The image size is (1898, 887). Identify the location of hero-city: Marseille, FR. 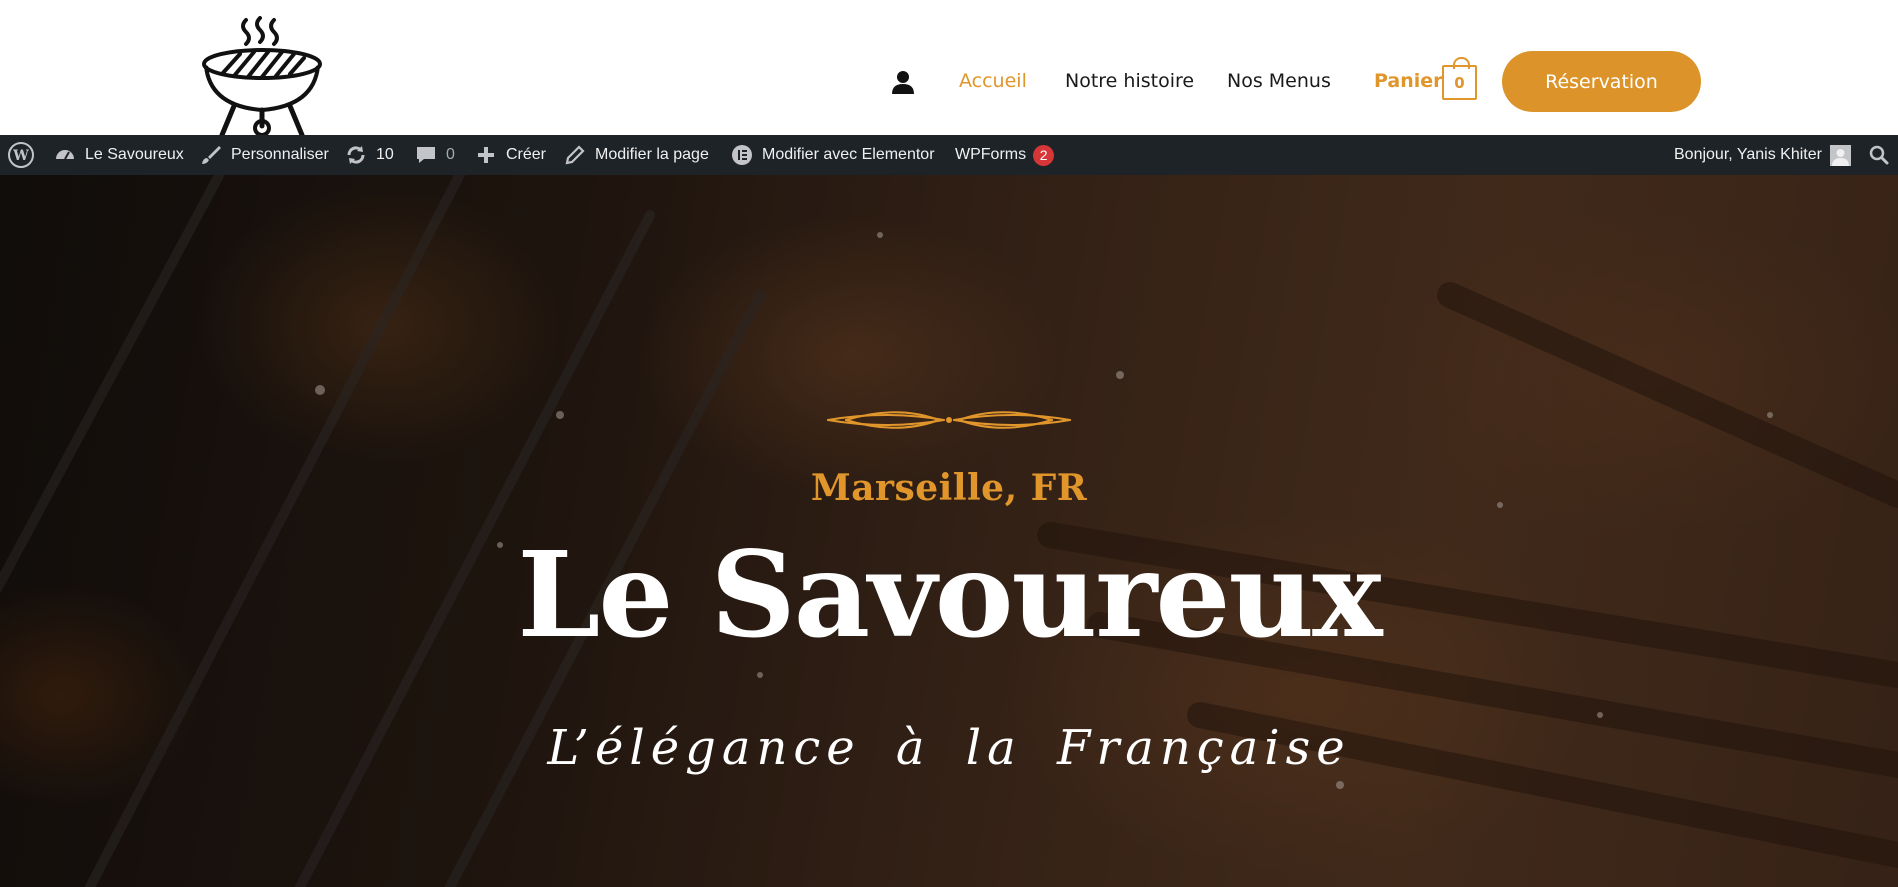
(949, 488).